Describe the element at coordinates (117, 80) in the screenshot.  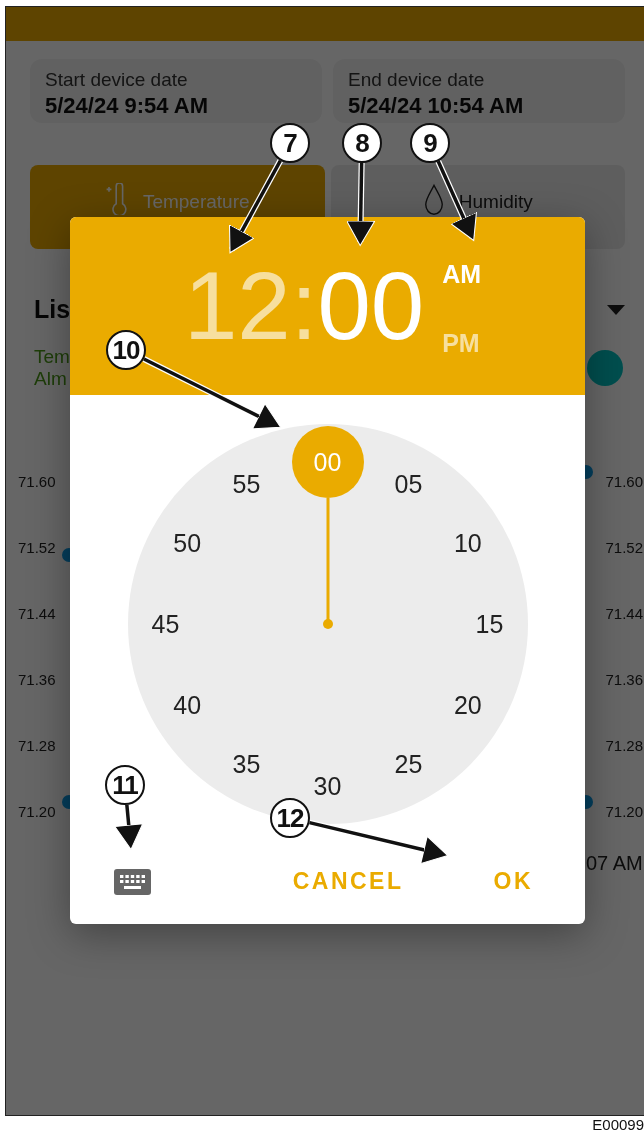
I see `date-label: Start device date` at that location.